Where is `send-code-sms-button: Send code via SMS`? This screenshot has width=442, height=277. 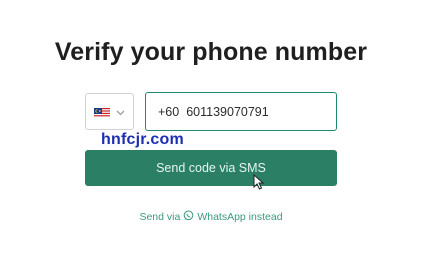 send-code-sms-button: Send code via SMS is located at coordinates (211, 168).